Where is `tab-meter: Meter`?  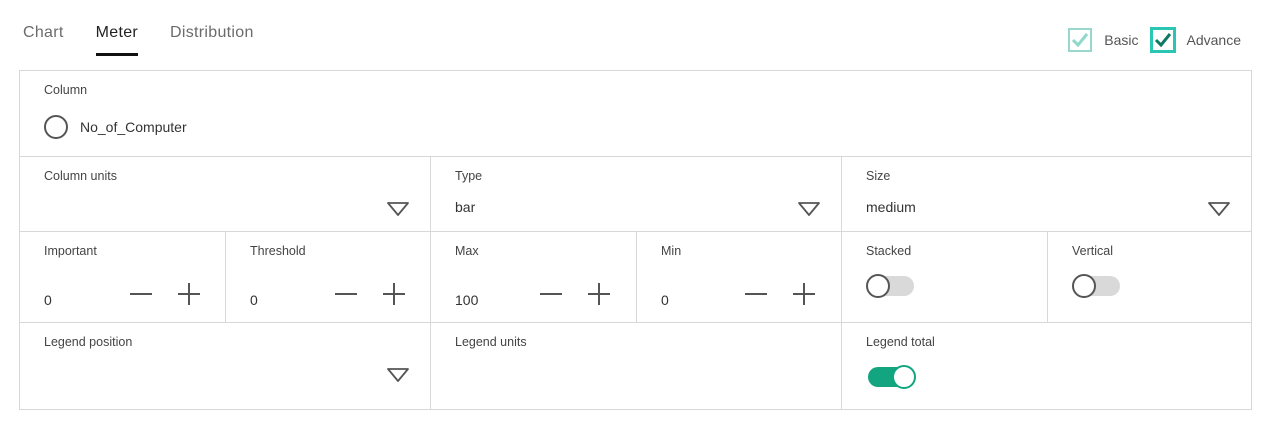 tab-meter: Meter is located at coordinates (117, 39).